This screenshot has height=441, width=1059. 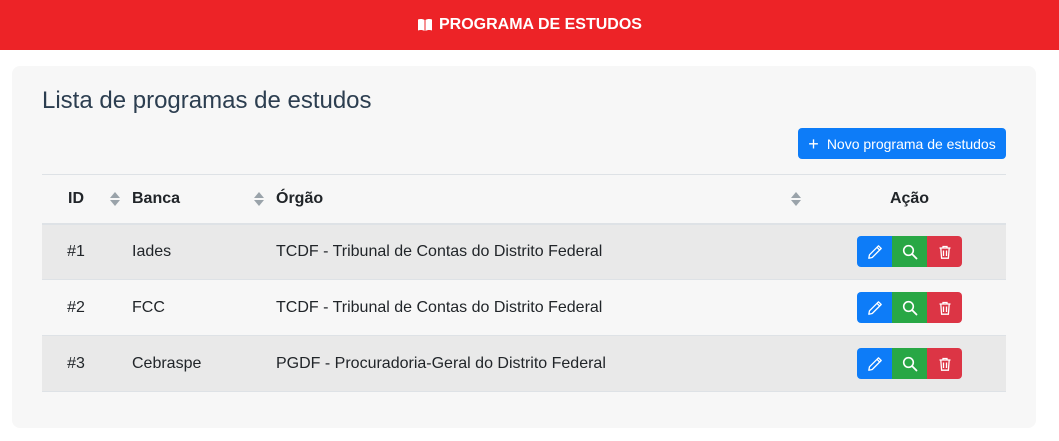 I want to click on cell-id: #2, so click(x=76, y=307).